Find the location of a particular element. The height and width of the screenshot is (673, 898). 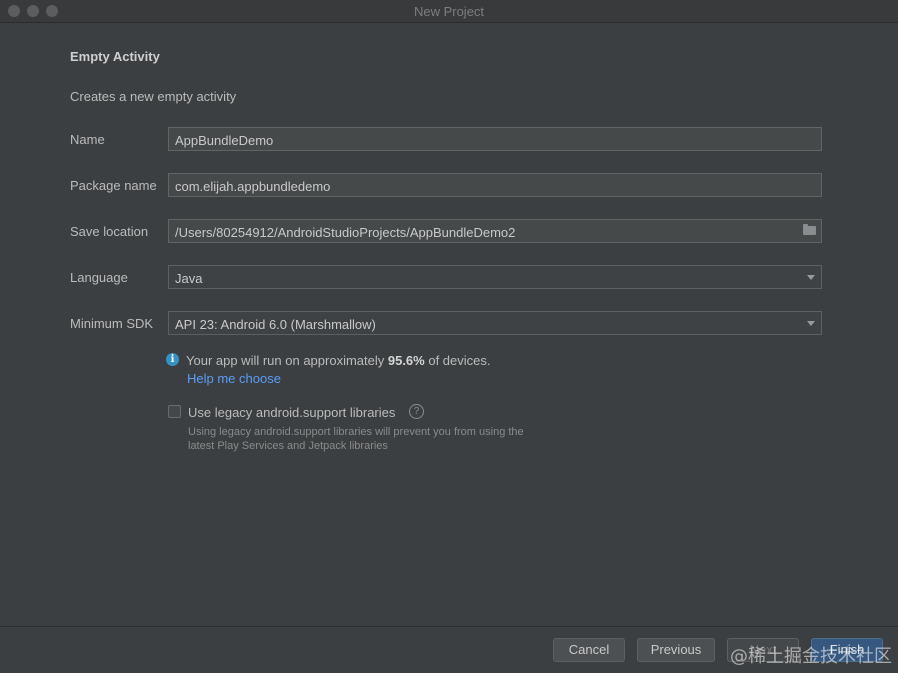

info-icon: i is located at coordinates (172, 359).